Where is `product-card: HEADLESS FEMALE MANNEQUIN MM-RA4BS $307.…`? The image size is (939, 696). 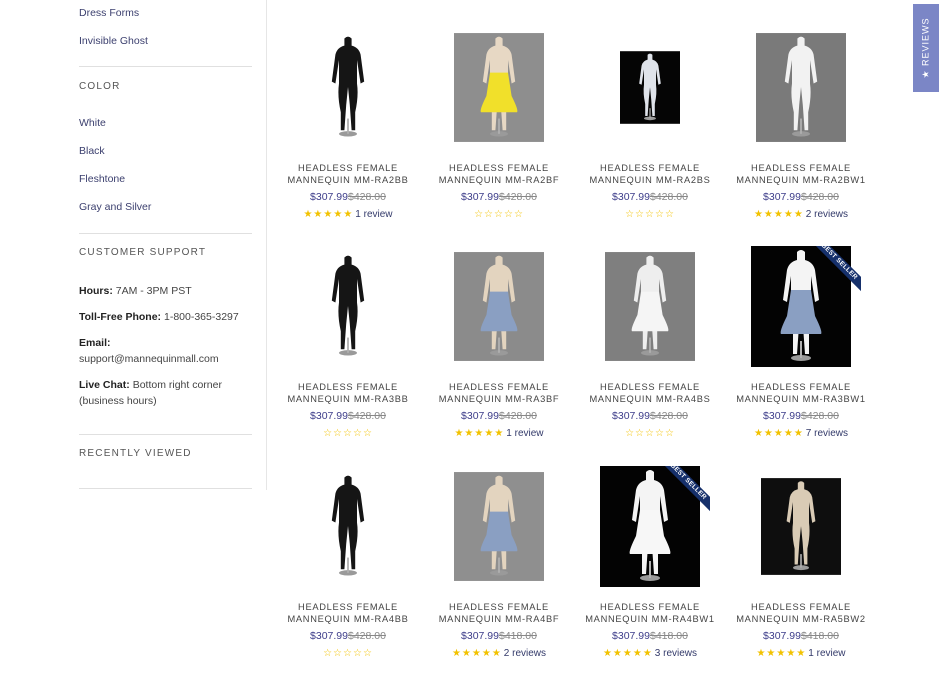 product-card: HEADLESS FEMALE MANNEQUIN MM-RA4BS $307.… is located at coordinates (650, 343).